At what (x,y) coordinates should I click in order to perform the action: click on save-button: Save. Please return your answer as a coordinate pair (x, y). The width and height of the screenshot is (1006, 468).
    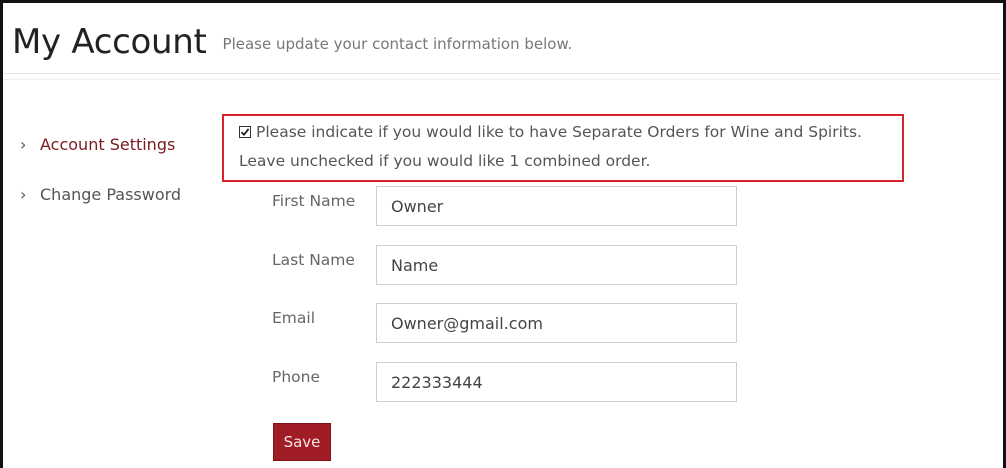
    Looking at the image, I should click on (302, 442).